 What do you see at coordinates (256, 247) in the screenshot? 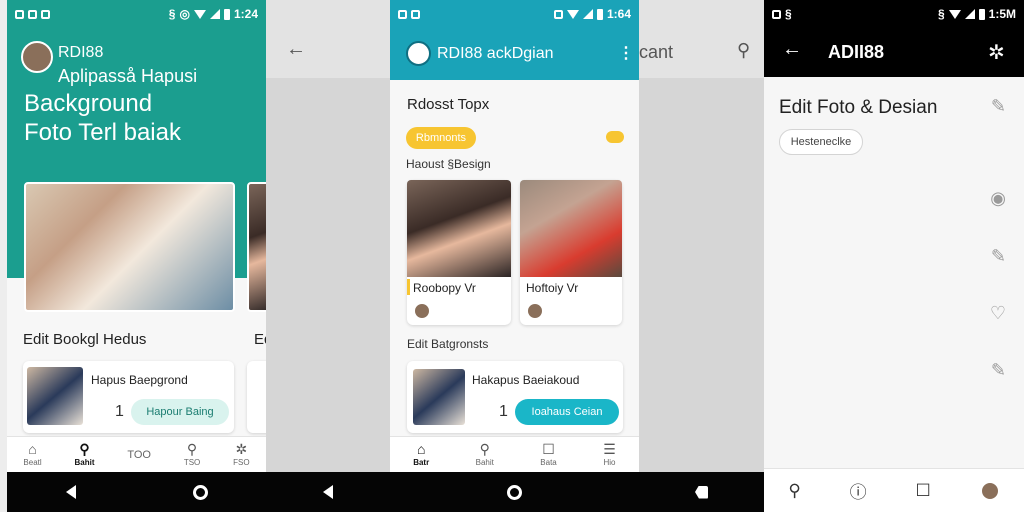
I see `hero-photo-peek` at bounding box center [256, 247].